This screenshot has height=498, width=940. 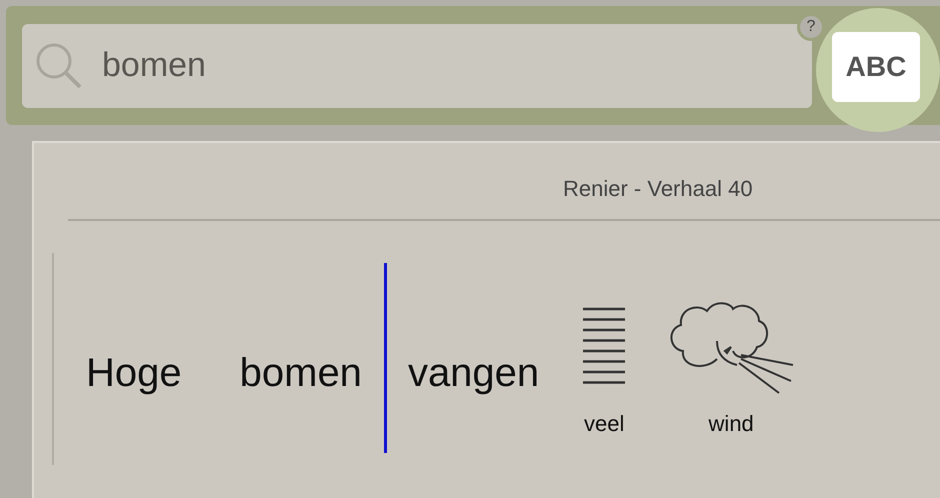 I want to click on horizontal-lines-icon, so click(x=604, y=347).